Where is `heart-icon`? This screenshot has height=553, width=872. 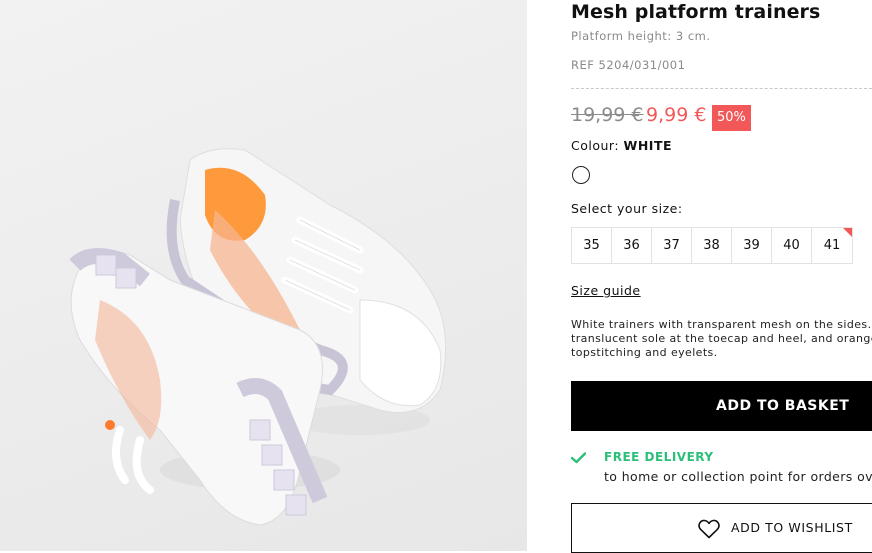
heart-icon is located at coordinates (709, 529).